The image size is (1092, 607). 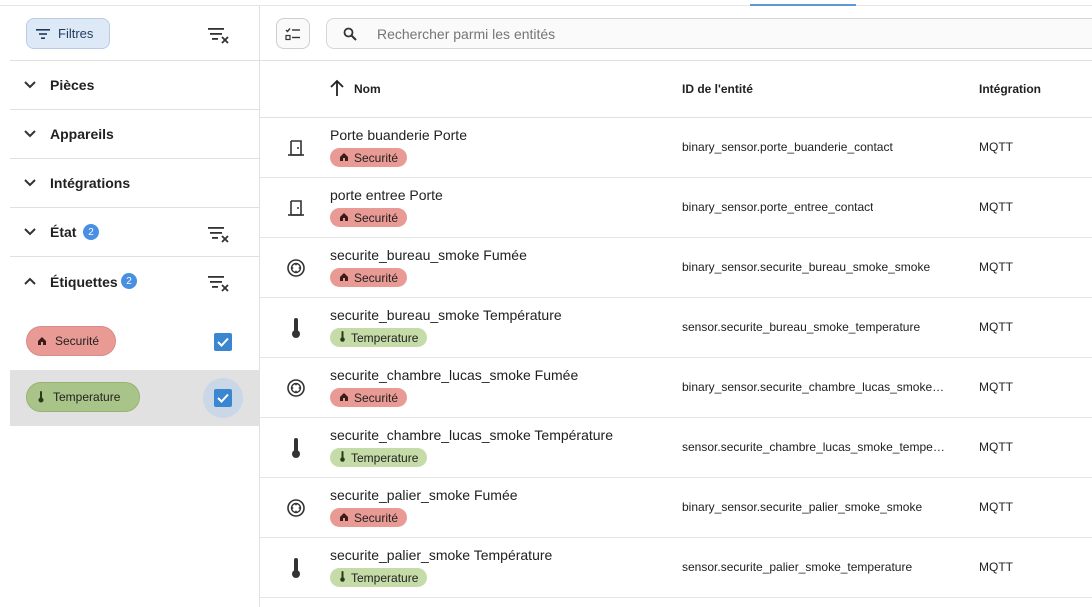 I want to click on entity-name: securite_palier_smoke Température, so click(x=441, y=555).